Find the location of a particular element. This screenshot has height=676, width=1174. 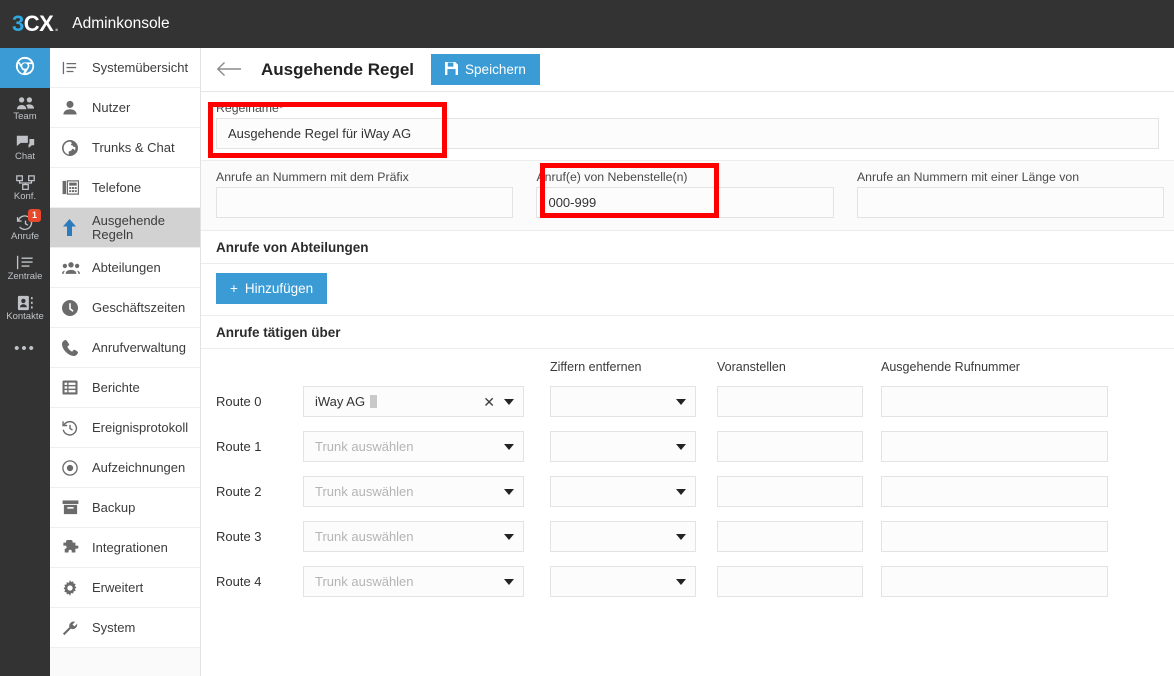

handset-icon is located at coordinates (73, 348).